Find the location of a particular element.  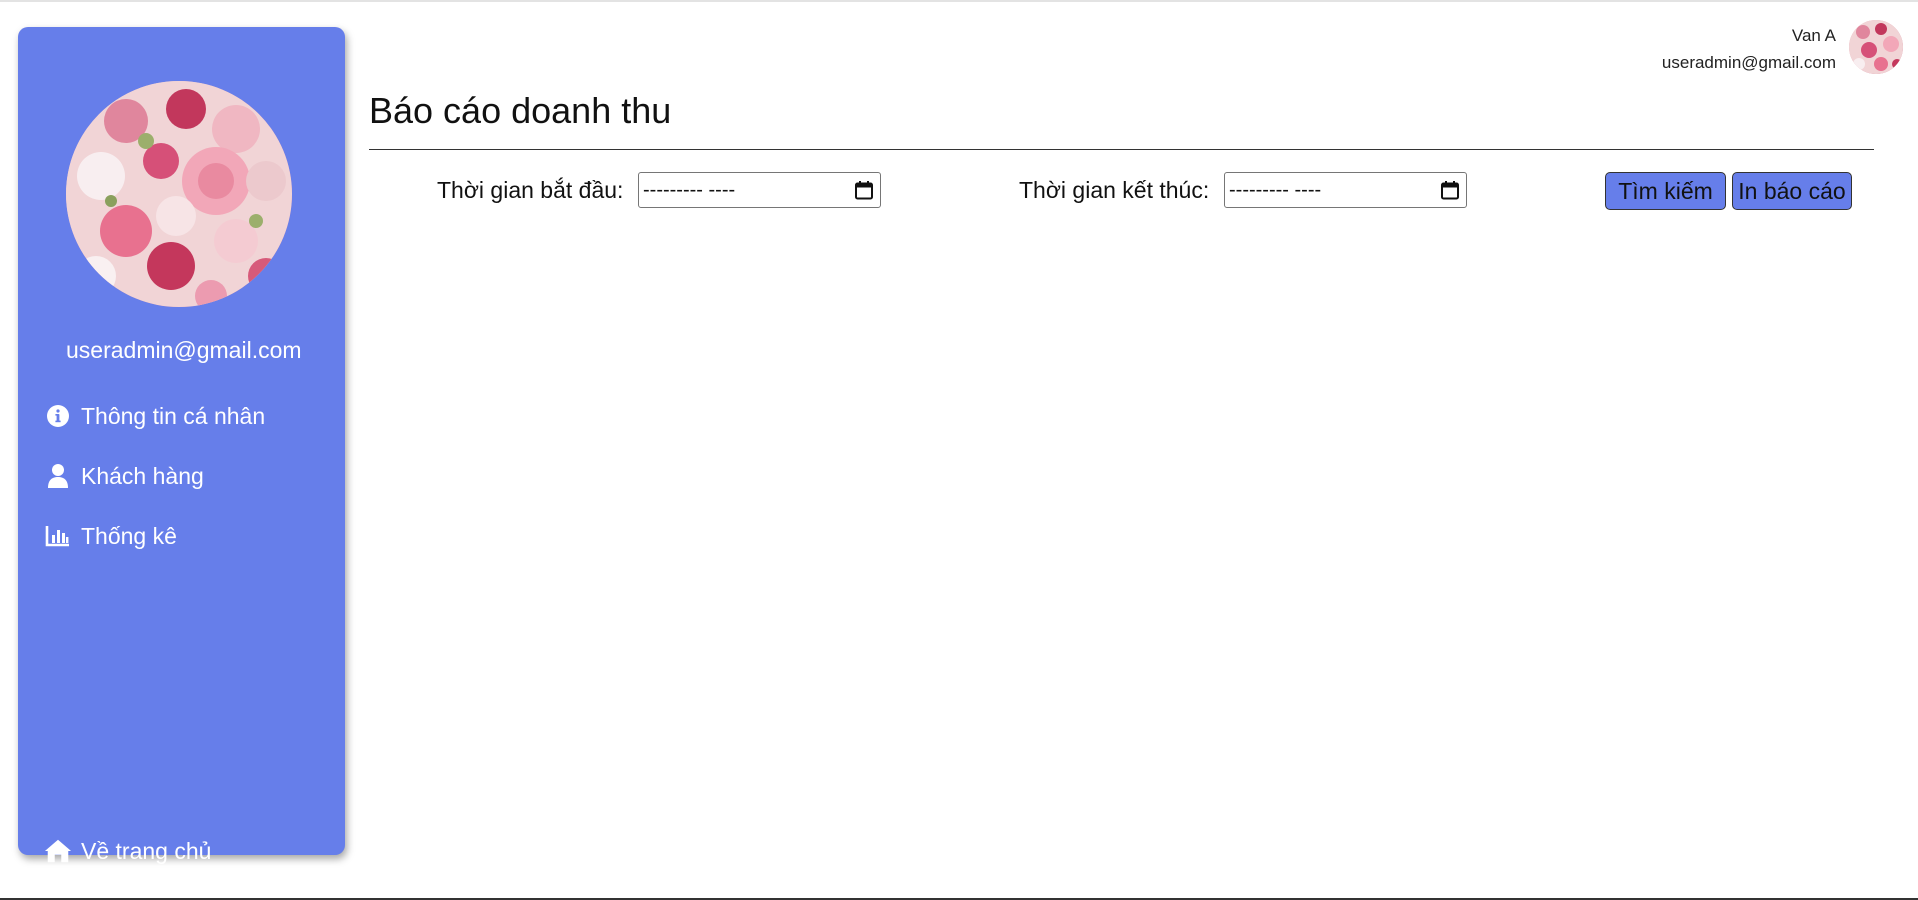

end-date-input: --------- ---- is located at coordinates (1345, 190).